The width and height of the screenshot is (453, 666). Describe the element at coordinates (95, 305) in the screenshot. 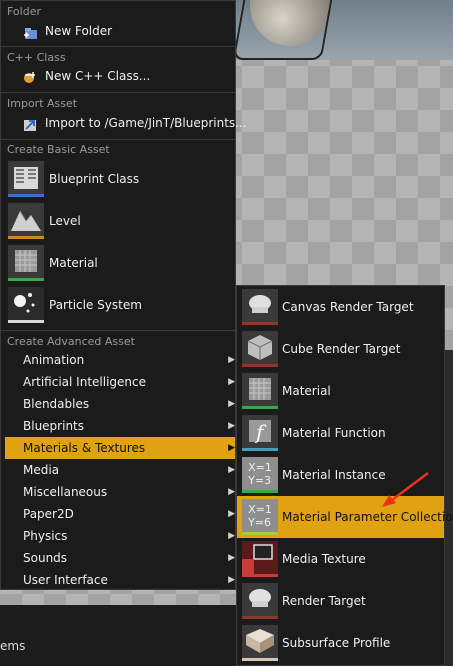

I see `particle-system-label: Particle System` at that location.